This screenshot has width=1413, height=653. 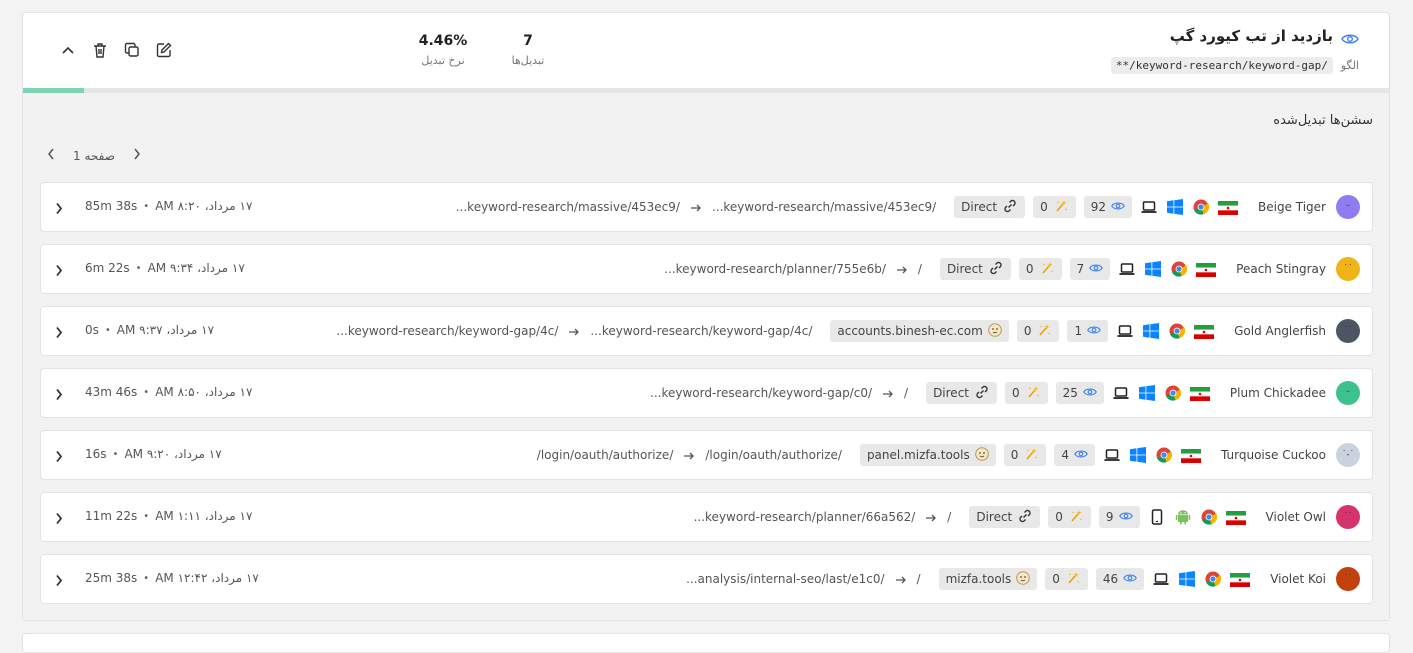 I want to click on visitor-name: Plum Chickadee, so click(x=1277, y=393).